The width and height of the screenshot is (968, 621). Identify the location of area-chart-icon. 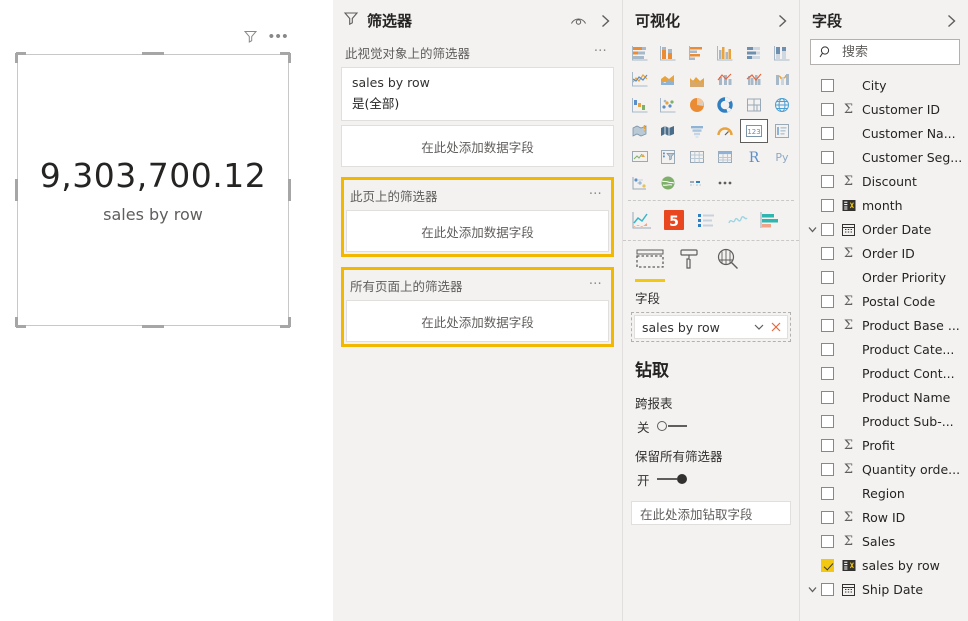
(669, 79).